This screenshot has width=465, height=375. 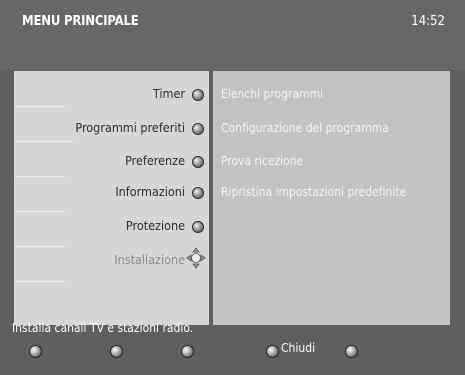 I want to click on blue-button-icon, so click(x=272, y=351).